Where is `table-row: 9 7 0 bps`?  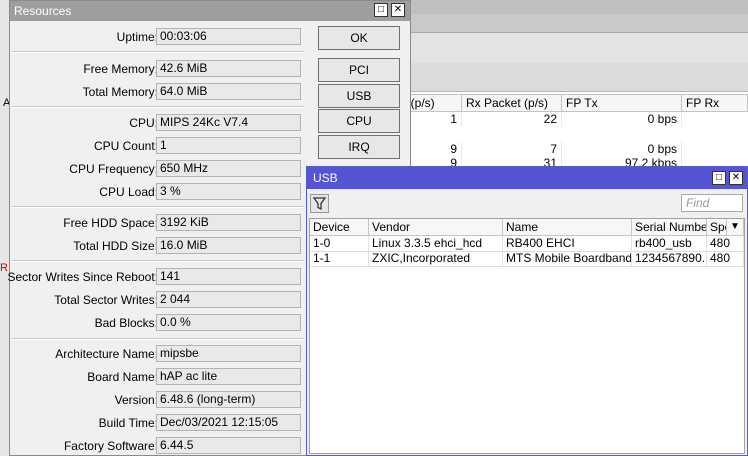
table-row: 9 7 0 bps is located at coordinates (541, 149).